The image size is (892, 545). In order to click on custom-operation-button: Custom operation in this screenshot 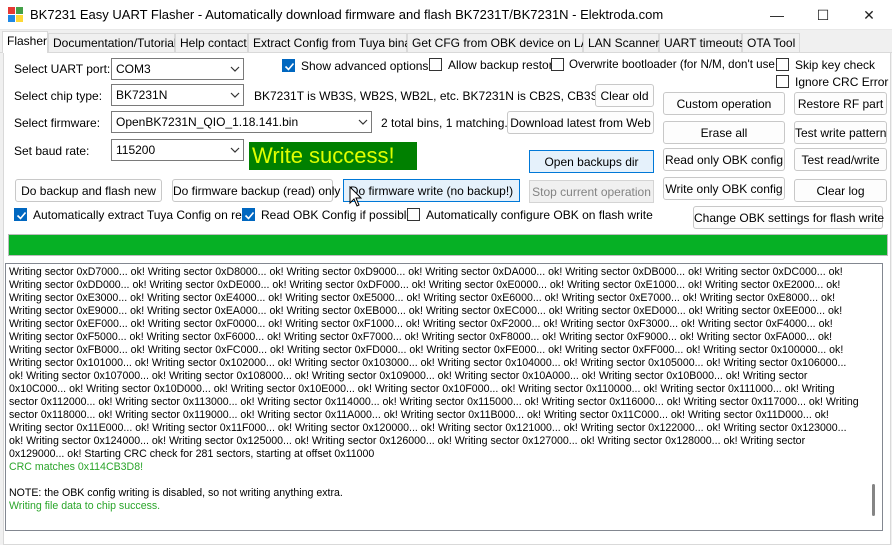, I will do `click(724, 103)`.